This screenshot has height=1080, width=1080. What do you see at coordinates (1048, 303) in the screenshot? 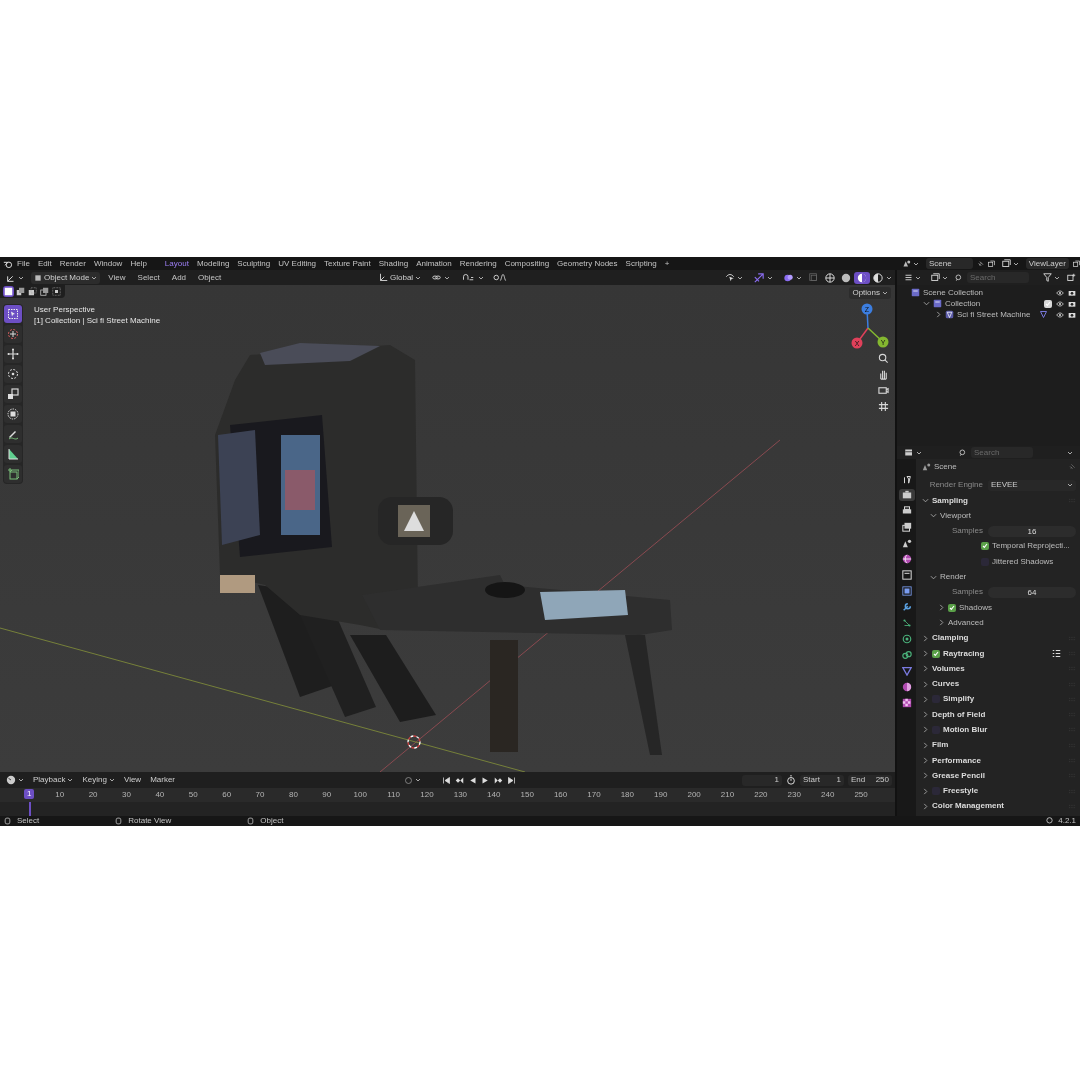
I see `exclude-checkbox` at bounding box center [1048, 303].